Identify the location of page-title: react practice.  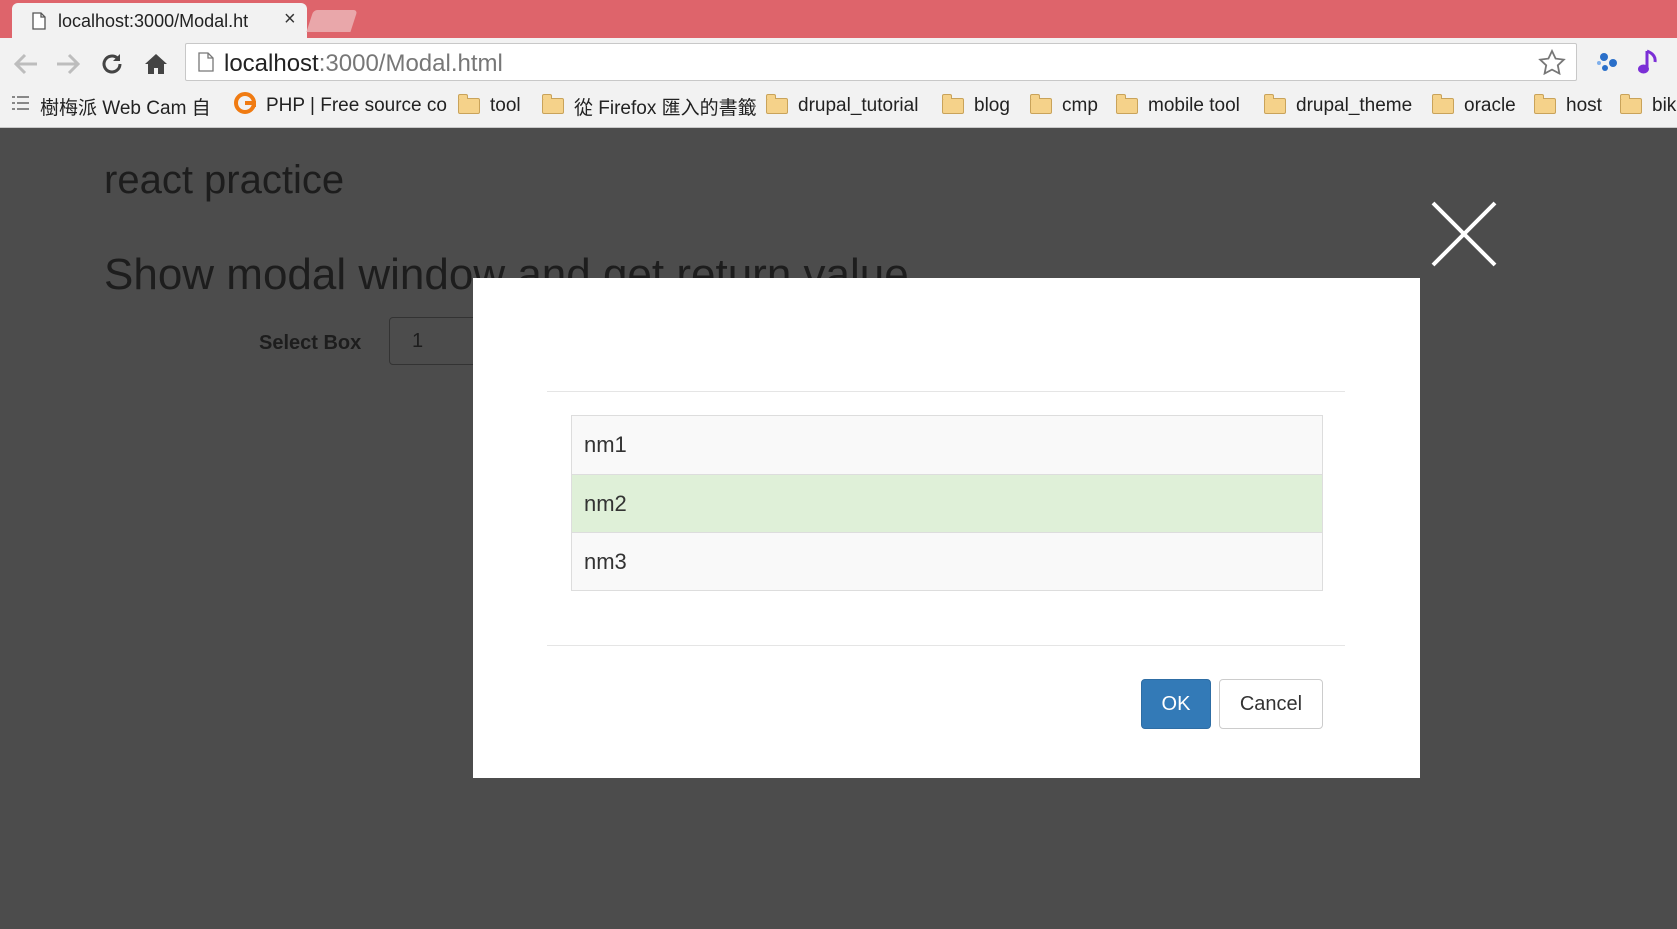
(224, 180).